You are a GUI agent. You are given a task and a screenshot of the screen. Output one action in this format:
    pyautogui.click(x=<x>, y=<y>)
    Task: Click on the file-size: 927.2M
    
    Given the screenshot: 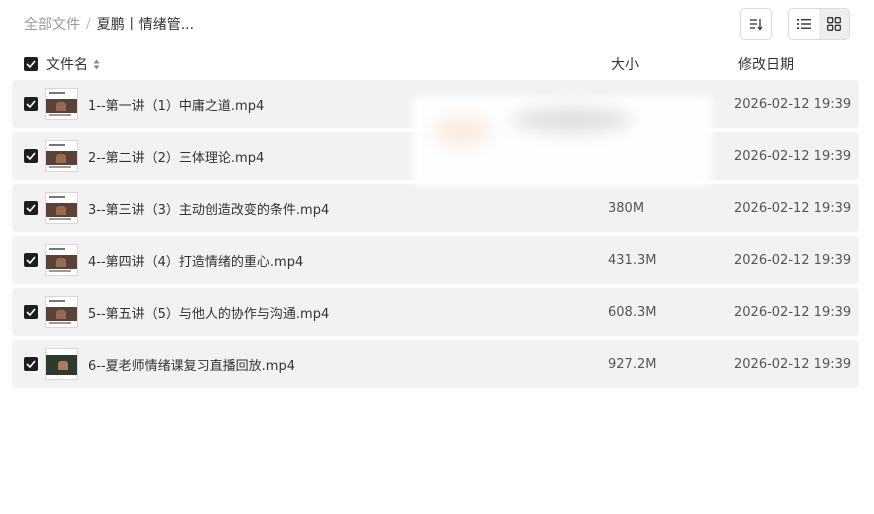 What is the action you would take?
    pyautogui.click(x=632, y=364)
    